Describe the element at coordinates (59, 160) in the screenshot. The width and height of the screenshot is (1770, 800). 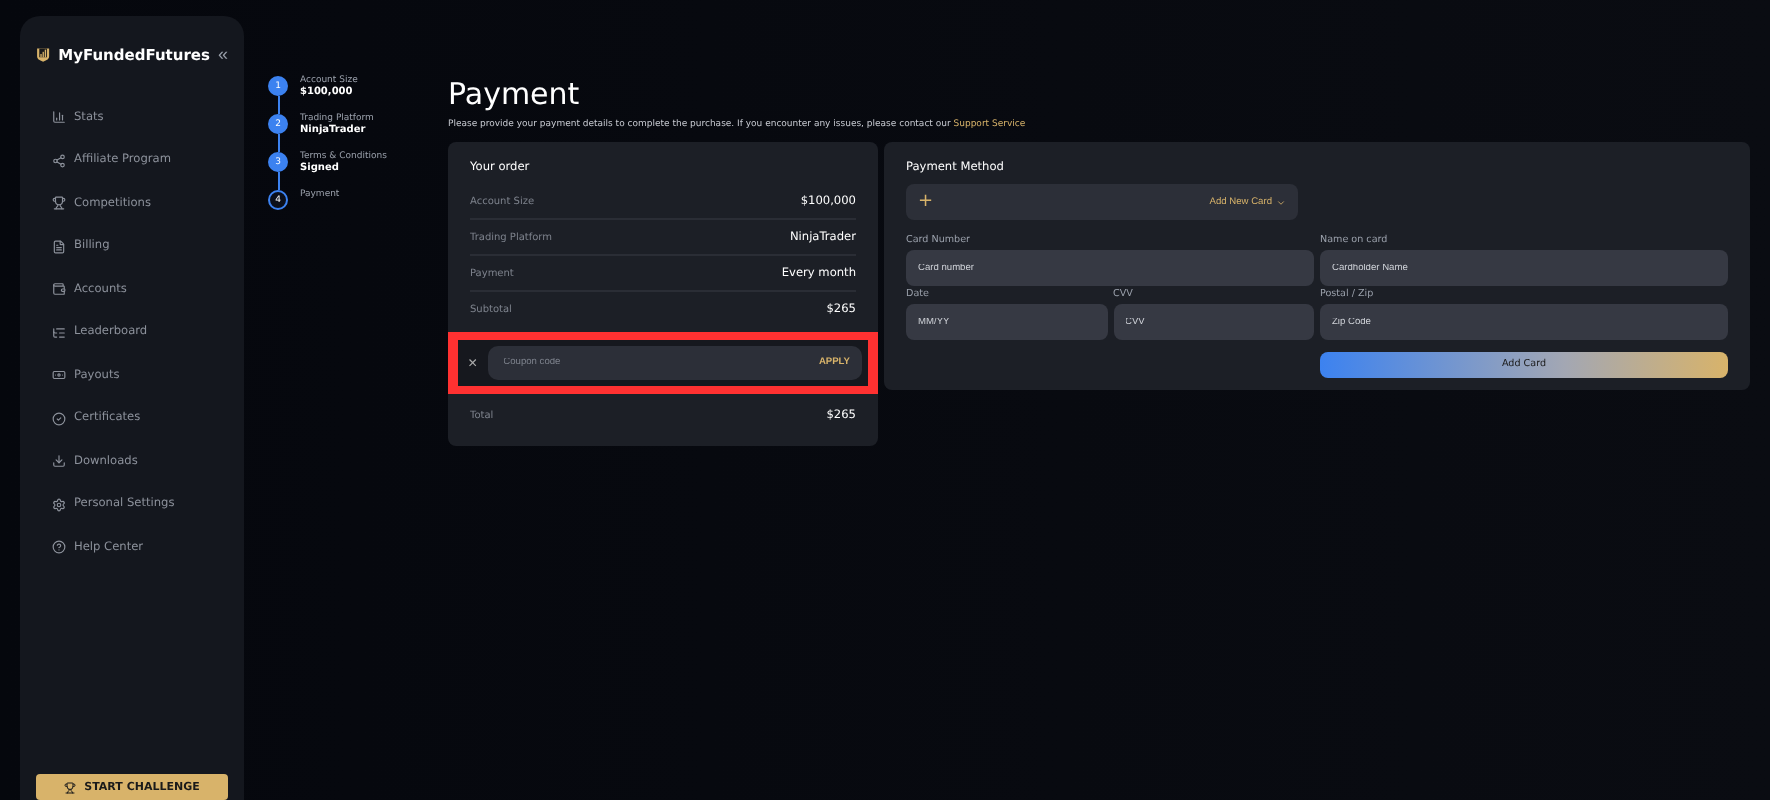
I see `share-icon` at that location.